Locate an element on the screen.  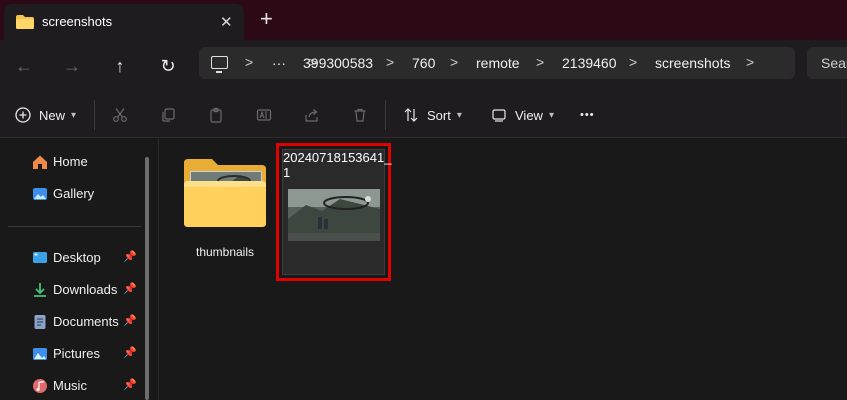
sort-label: Sort is located at coordinates (439, 115).